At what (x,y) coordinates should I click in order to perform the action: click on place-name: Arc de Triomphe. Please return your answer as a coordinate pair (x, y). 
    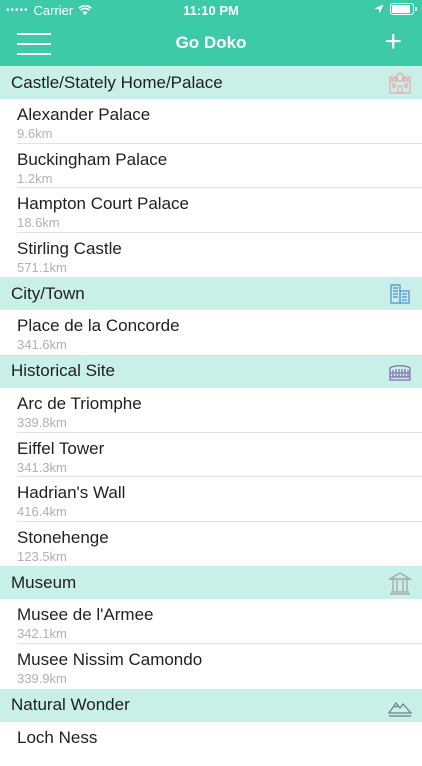
    Looking at the image, I should click on (79, 403).